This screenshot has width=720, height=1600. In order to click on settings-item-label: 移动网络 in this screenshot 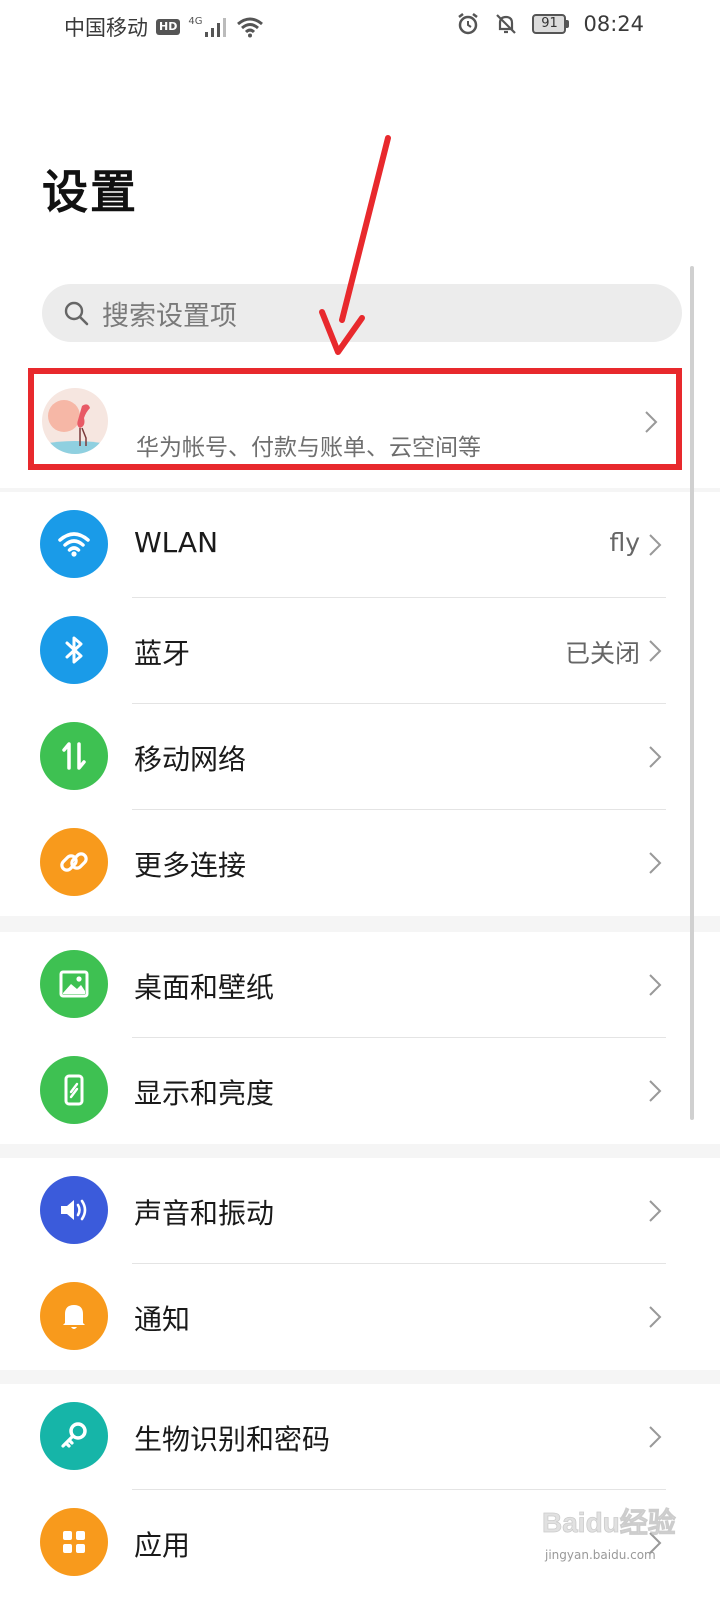, I will do `click(190, 759)`.